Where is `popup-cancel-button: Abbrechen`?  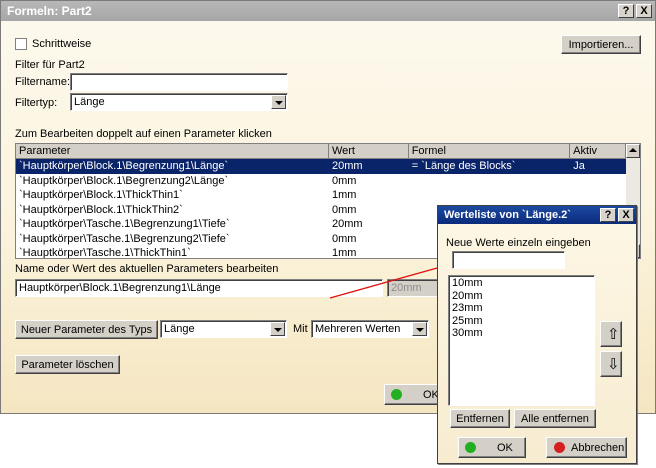
popup-cancel-button: Abbrechen is located at coordinates (586, 447).